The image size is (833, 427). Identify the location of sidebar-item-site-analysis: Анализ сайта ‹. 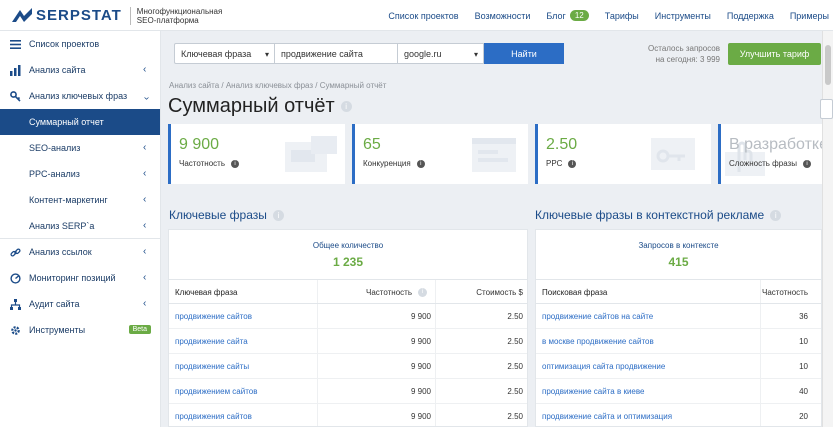
(80, 70).